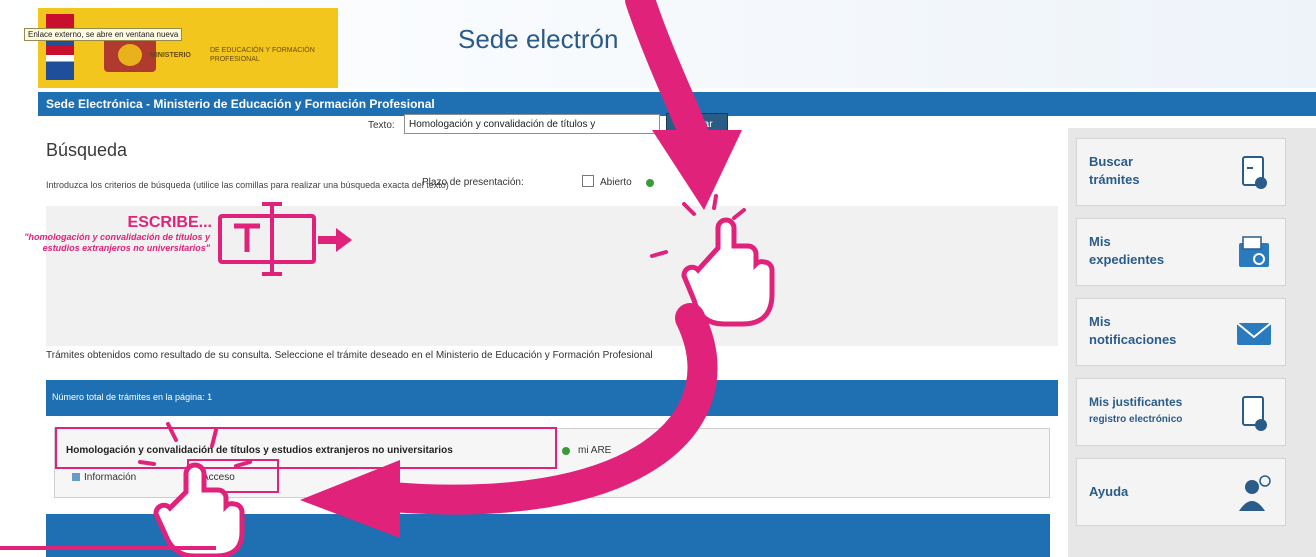 This screenshot has height=557, width=1316. I want to click on site-title: Sede electrón, so click(538, 39).